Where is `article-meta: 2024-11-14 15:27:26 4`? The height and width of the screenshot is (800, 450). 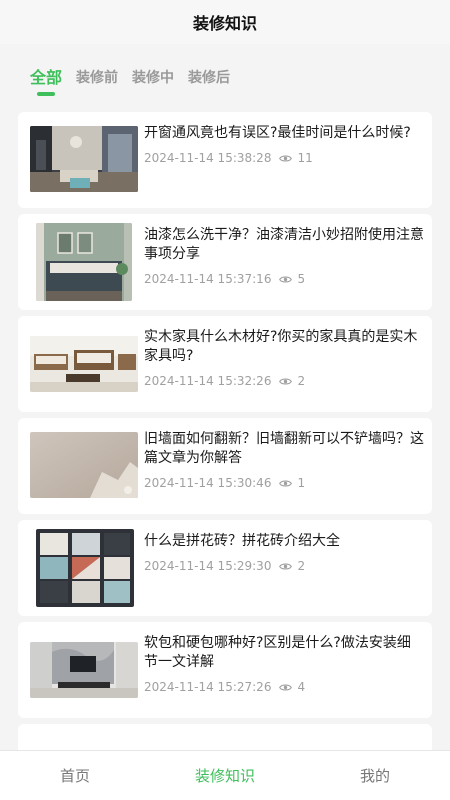 article-meta: 2024-11-14 15:27:26 4 is located at coordinates (284, 687).